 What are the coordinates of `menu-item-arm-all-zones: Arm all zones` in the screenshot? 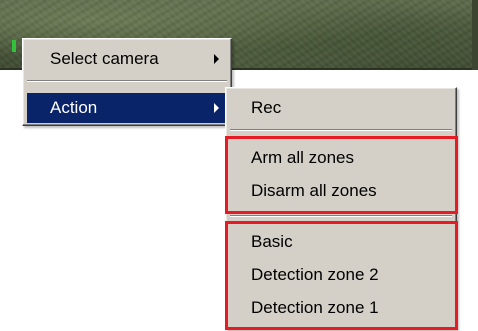 It's located at (341, 158).